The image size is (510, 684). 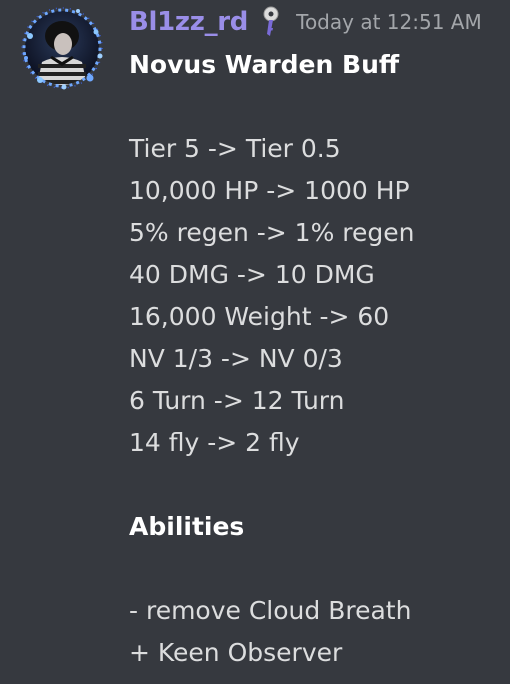 What do you see at coordinates (236, 358) in the screenshot?
I see `change-line: NV 1/3 -> NV 0/3` at bounding box center [236, 358].